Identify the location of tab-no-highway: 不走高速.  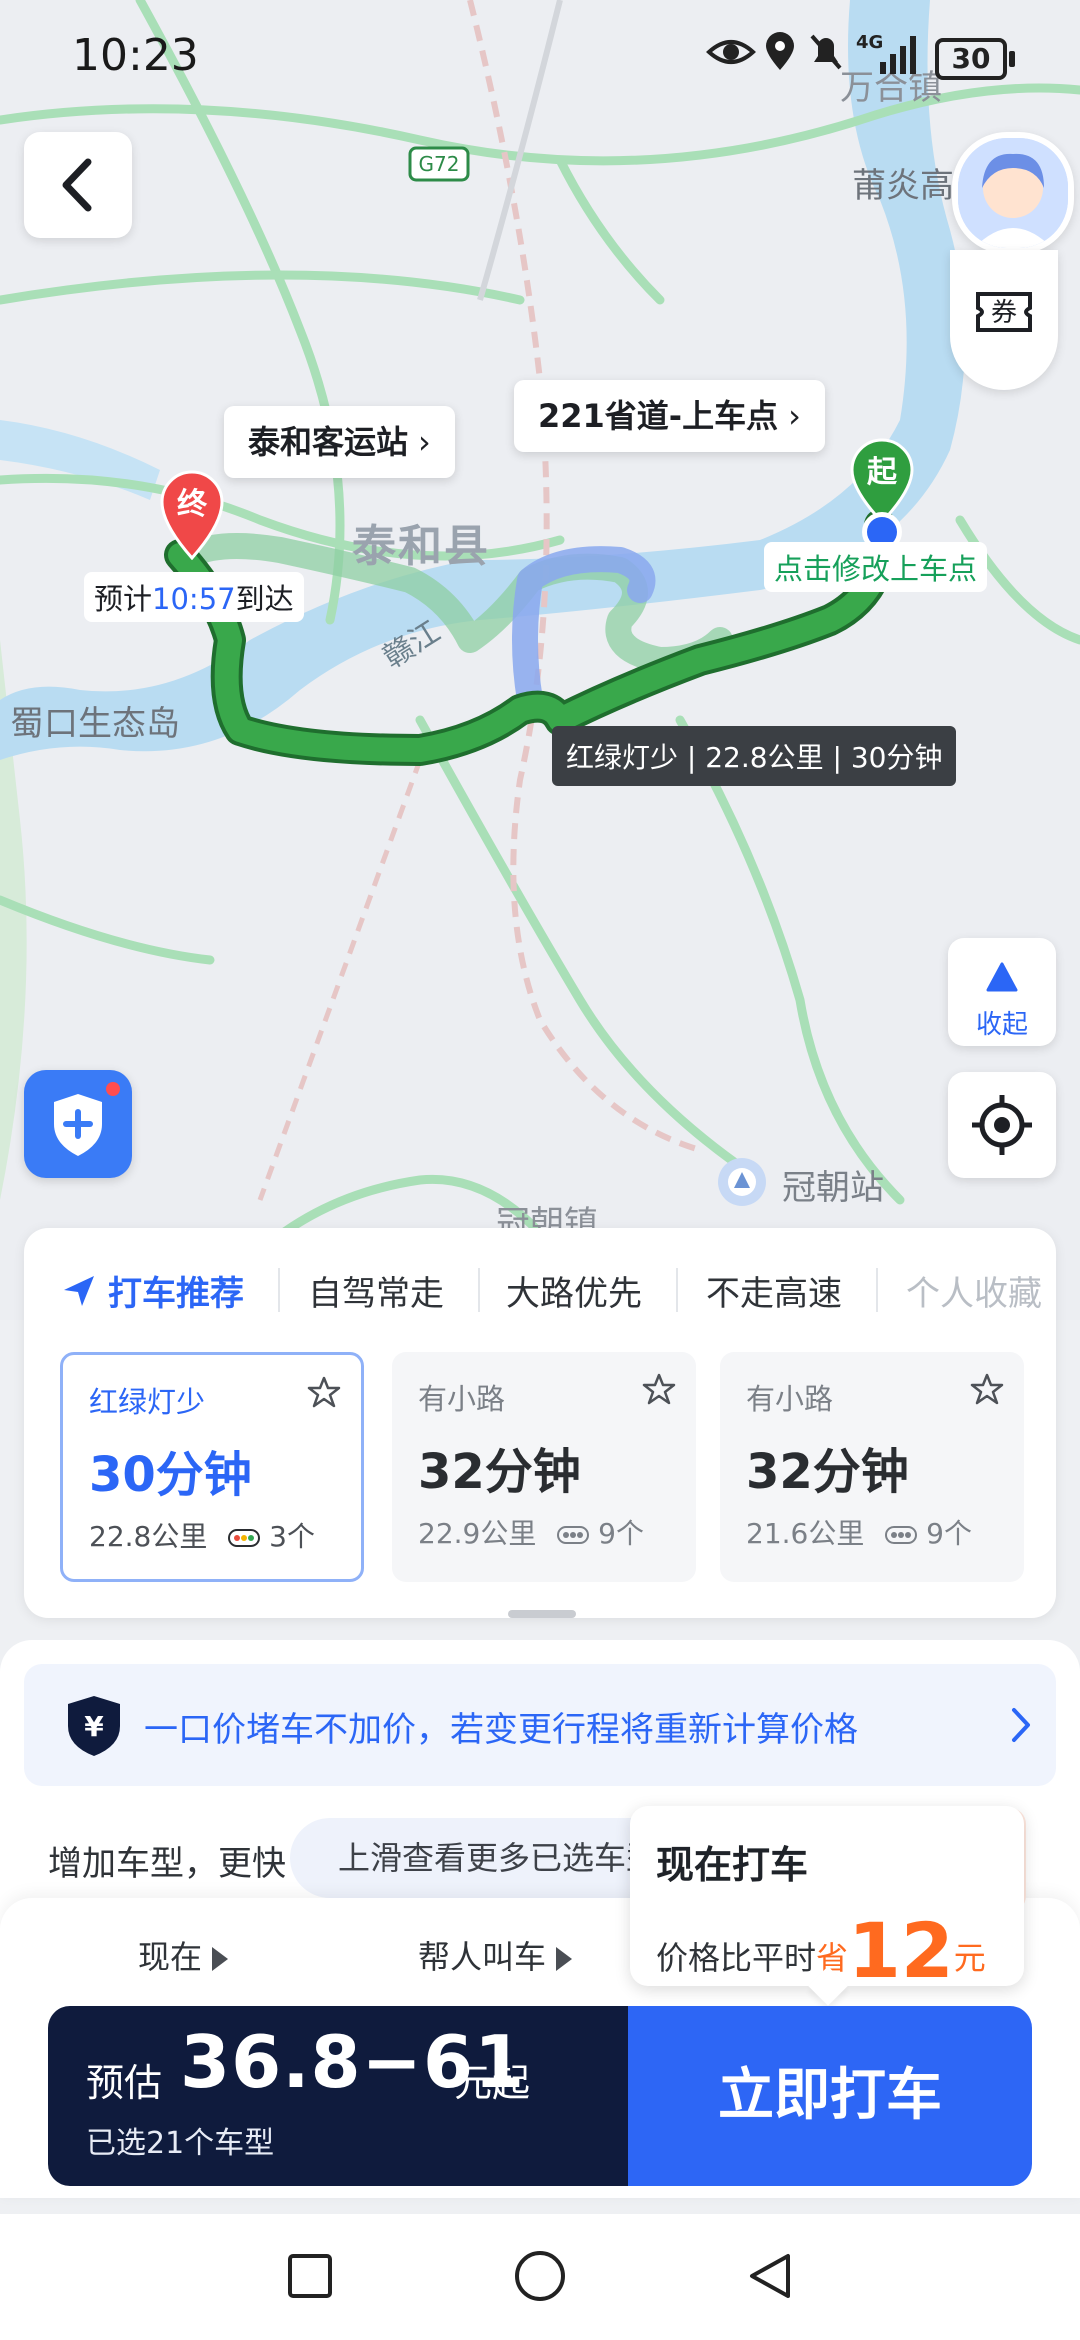
(774, 1290).